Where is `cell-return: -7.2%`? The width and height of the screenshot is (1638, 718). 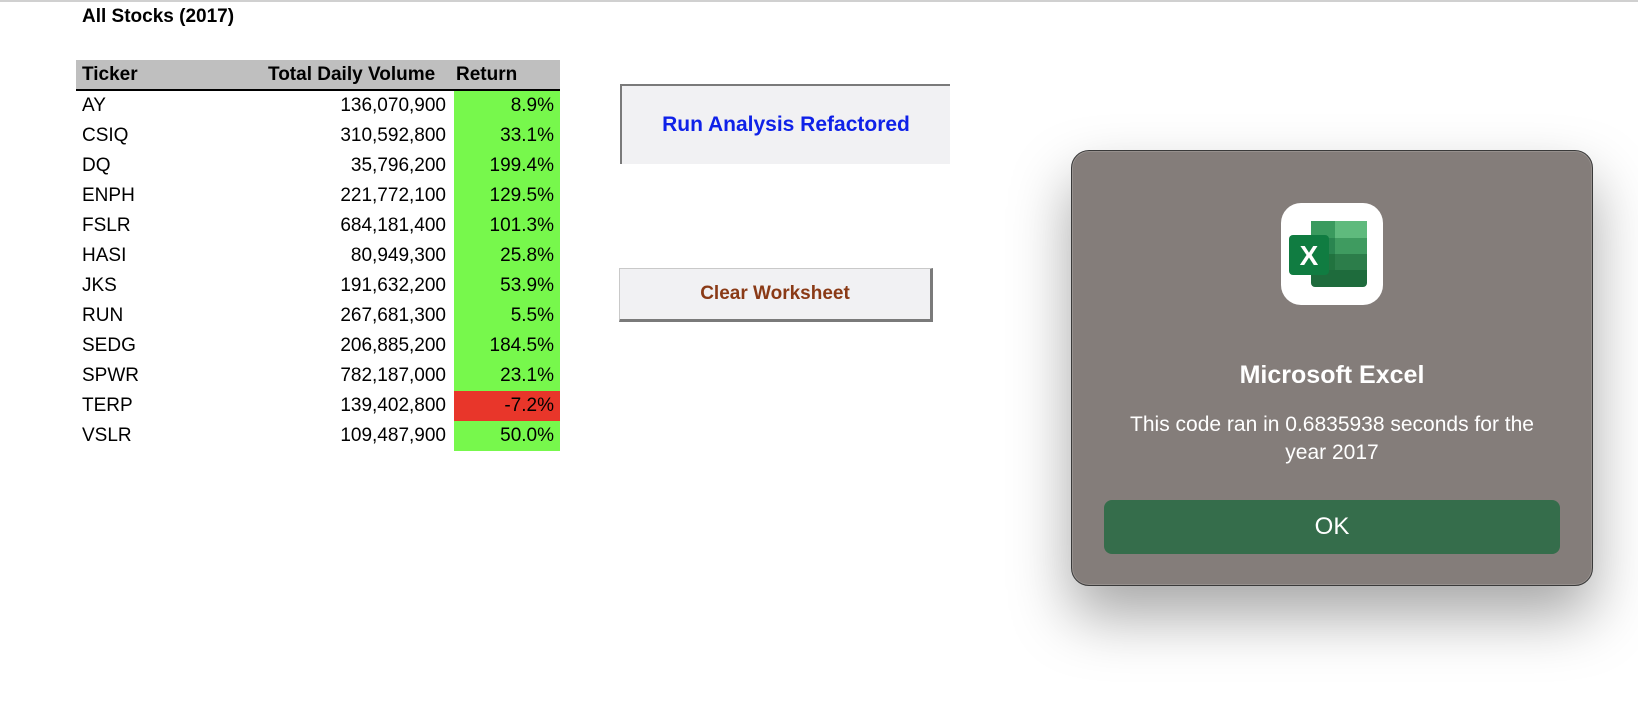
cell-return: -7.2% is located at coordinates (505, 406).